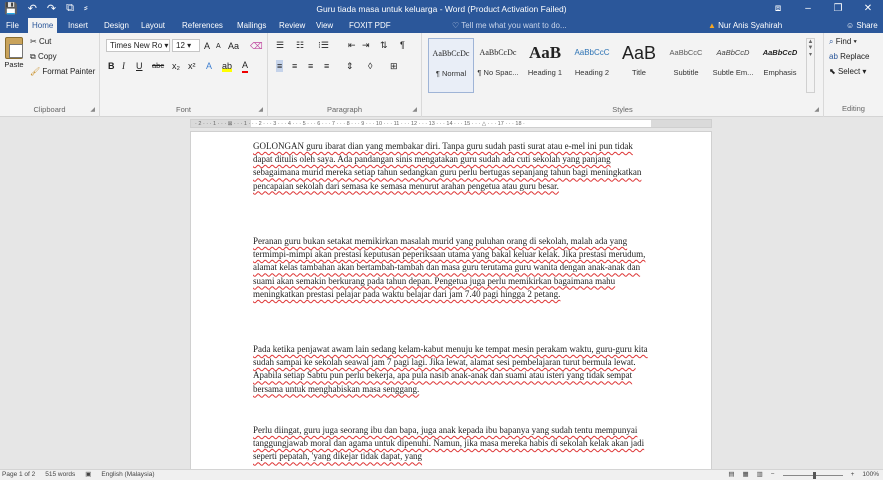 This screenshot has width=883, height=480. Describe the element at coordinates (218, 47) in the screenshot. I see `shrink-font-button: A` at that location.